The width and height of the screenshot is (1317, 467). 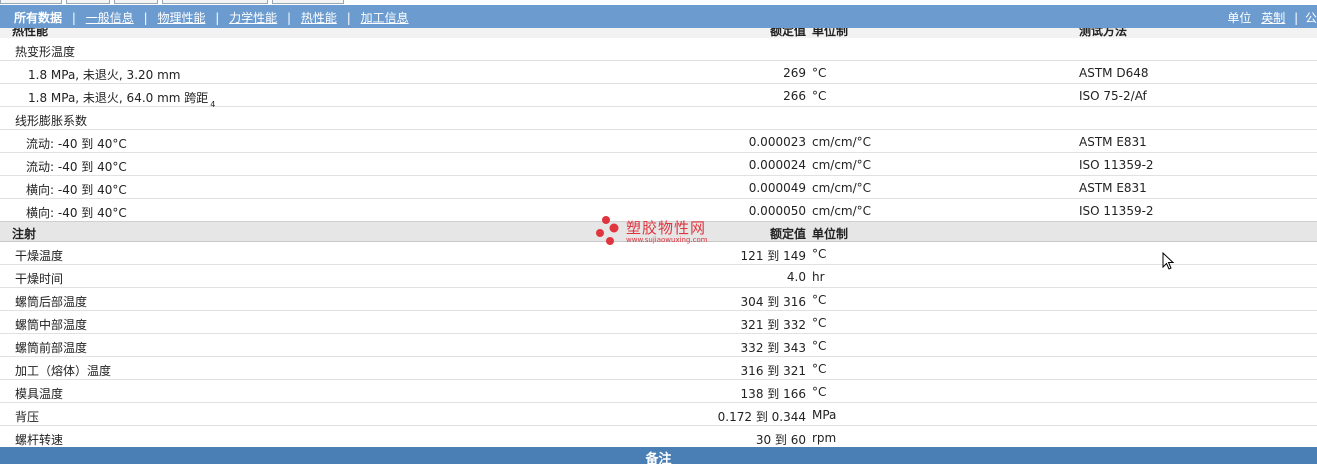 What do you see at coordinates (658, 33) in the screenshot?
I see `thermal-section-header: 热性能 额定值 单位制 测试方法` at bounding box center [658, 33].